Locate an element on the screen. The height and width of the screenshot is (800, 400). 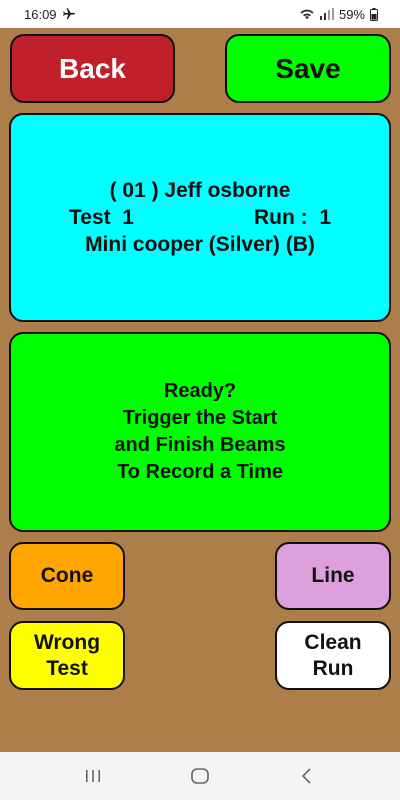
status-bar: 16:09 59% is located at coordinates (200, 14).